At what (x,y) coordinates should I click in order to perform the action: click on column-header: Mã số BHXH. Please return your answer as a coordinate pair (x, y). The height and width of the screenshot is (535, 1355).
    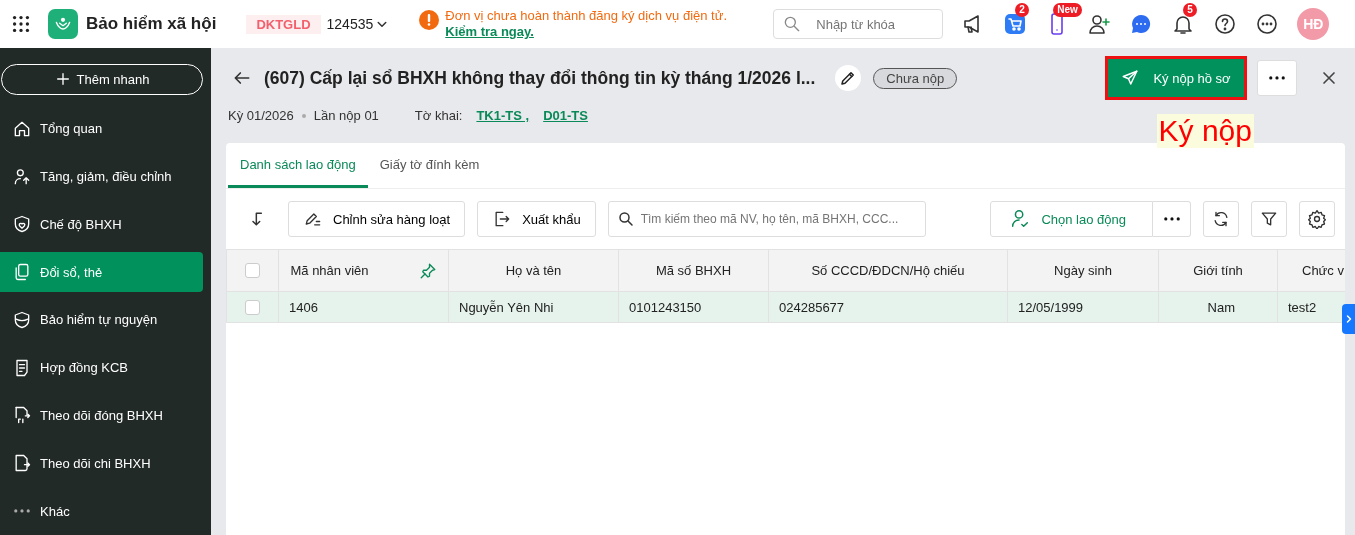
    Looking at the image, I should click on (693, 270).